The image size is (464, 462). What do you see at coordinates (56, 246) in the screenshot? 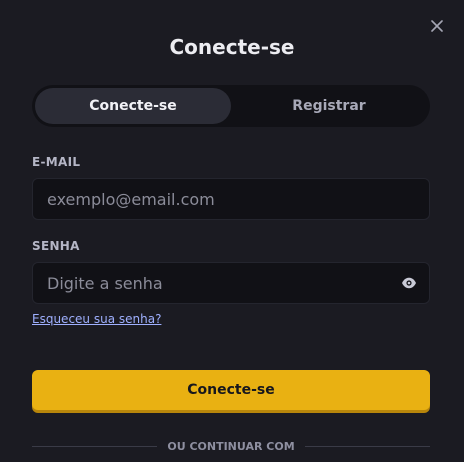
I see `password-label: SENHA` at bounding box center [56, 246].